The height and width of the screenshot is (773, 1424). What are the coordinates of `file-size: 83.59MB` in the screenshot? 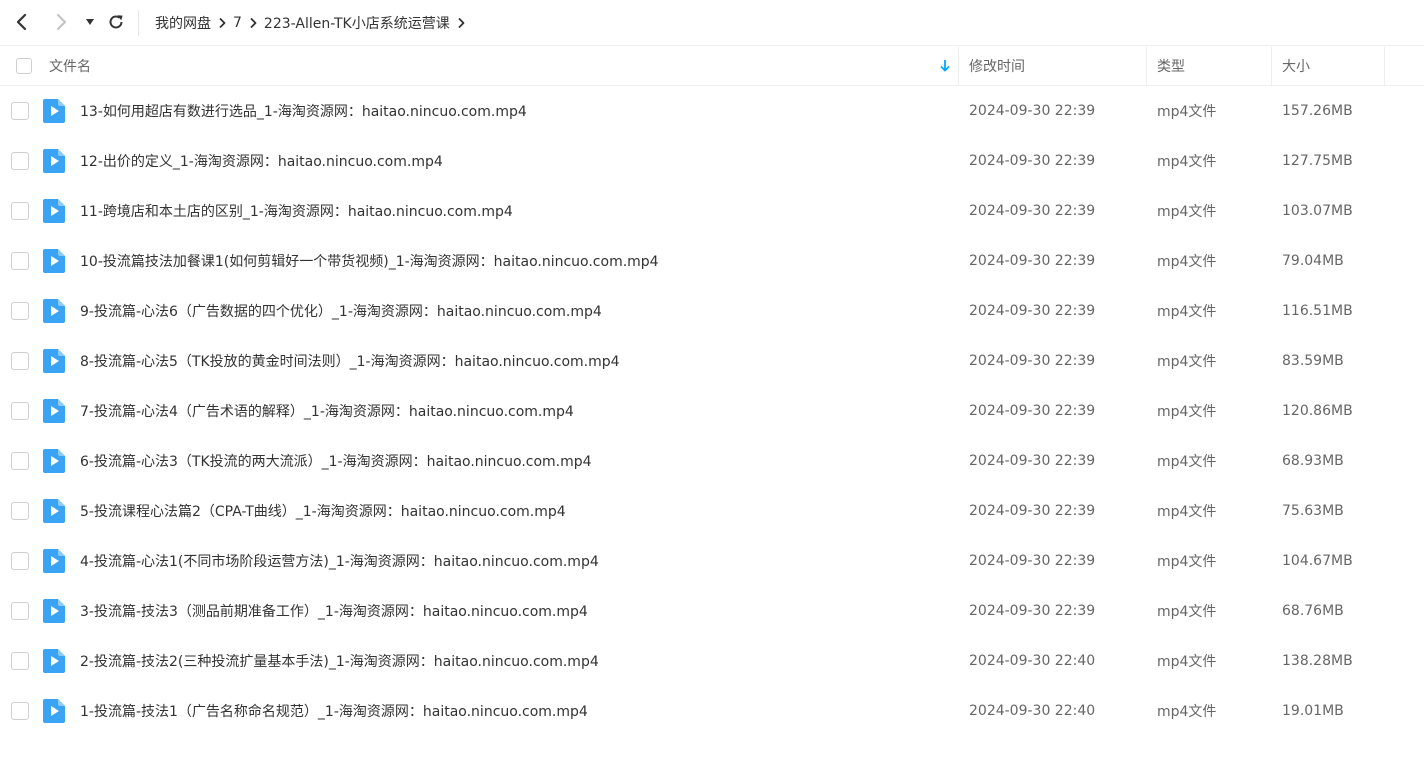 It's located at (1313, 361).